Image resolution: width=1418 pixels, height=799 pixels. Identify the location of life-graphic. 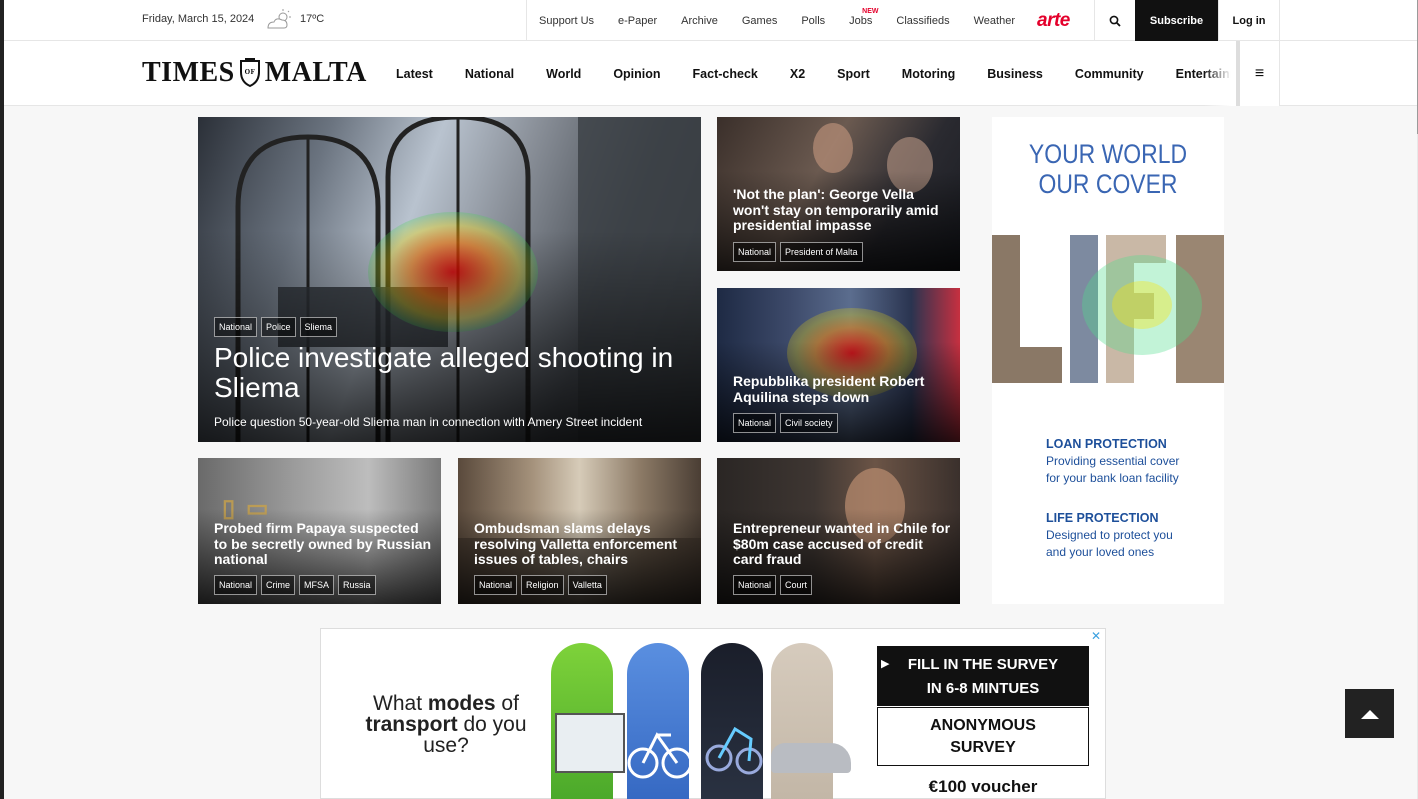
(1108, 309).